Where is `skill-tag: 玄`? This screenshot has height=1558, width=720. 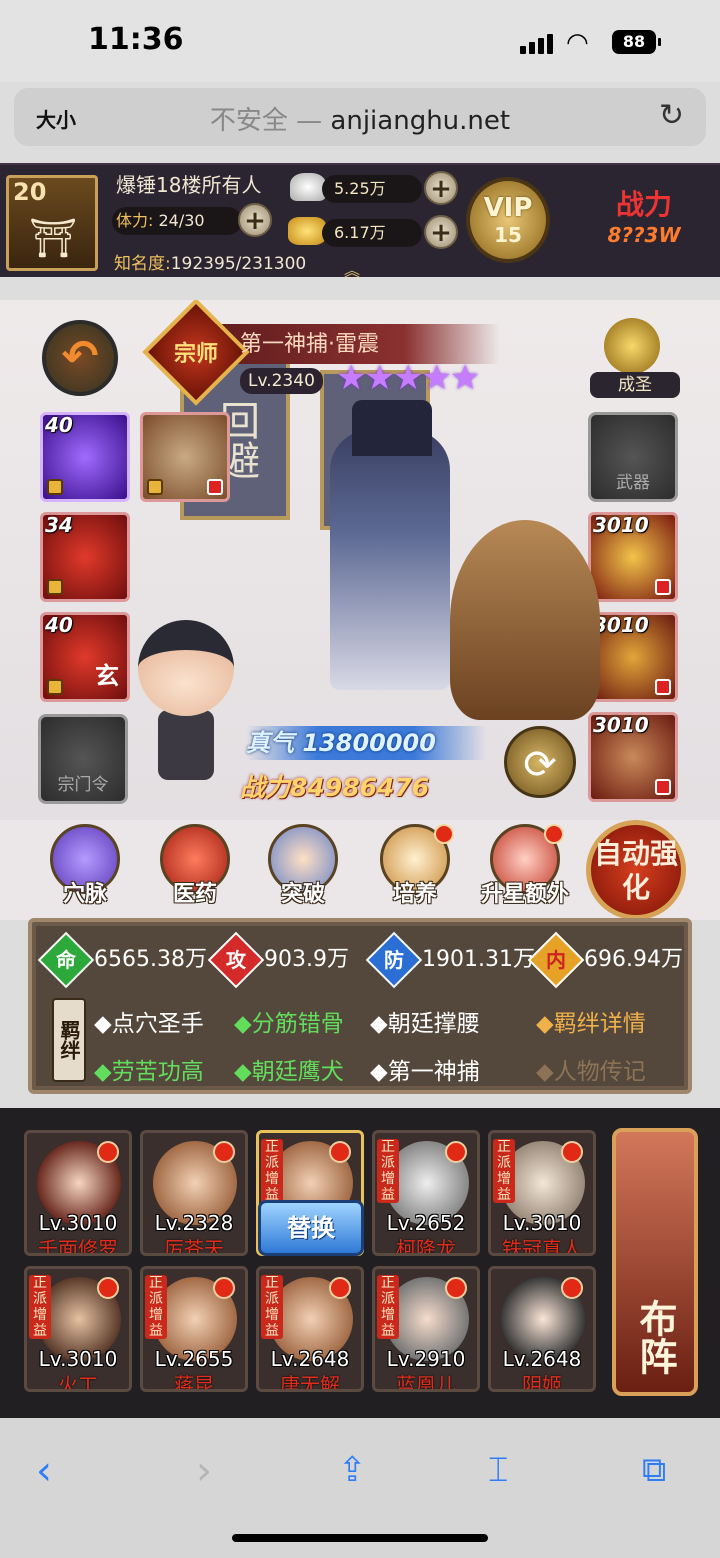 skill-tag: 玄 is located at coordinates (107, 676).